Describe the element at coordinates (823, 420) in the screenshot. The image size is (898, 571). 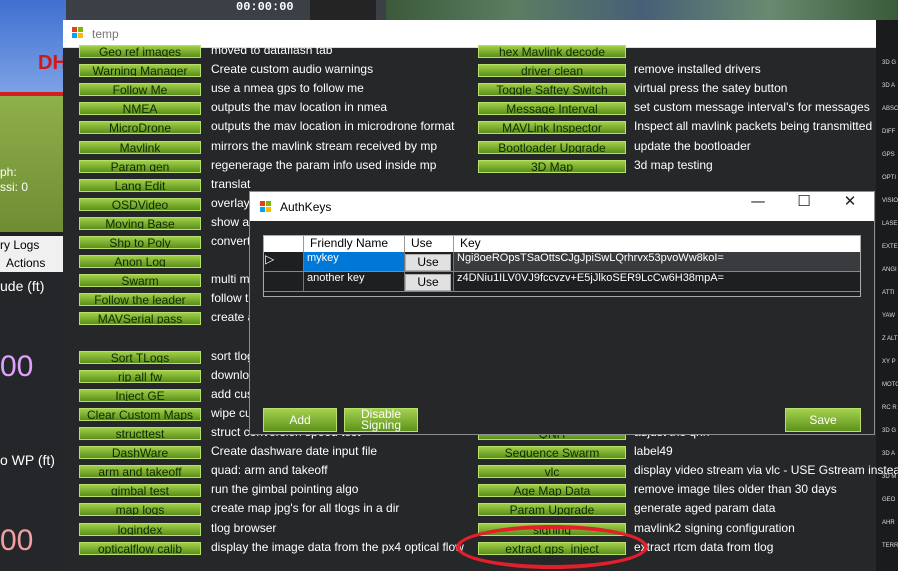
I see `save-button: Save` at that location.